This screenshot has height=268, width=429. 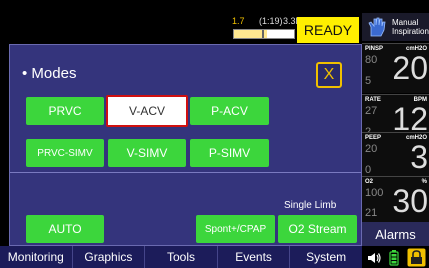 I want to click on mode-v-simv-button: V-SIMV, so click(x=147, y=153).